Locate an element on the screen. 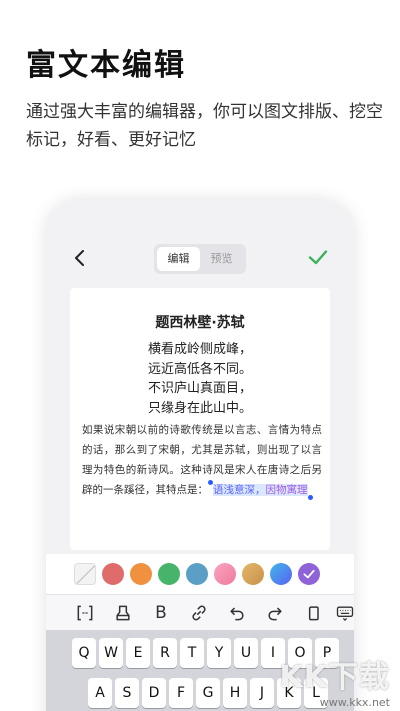  color-palette is located at coordinates (200, 574).